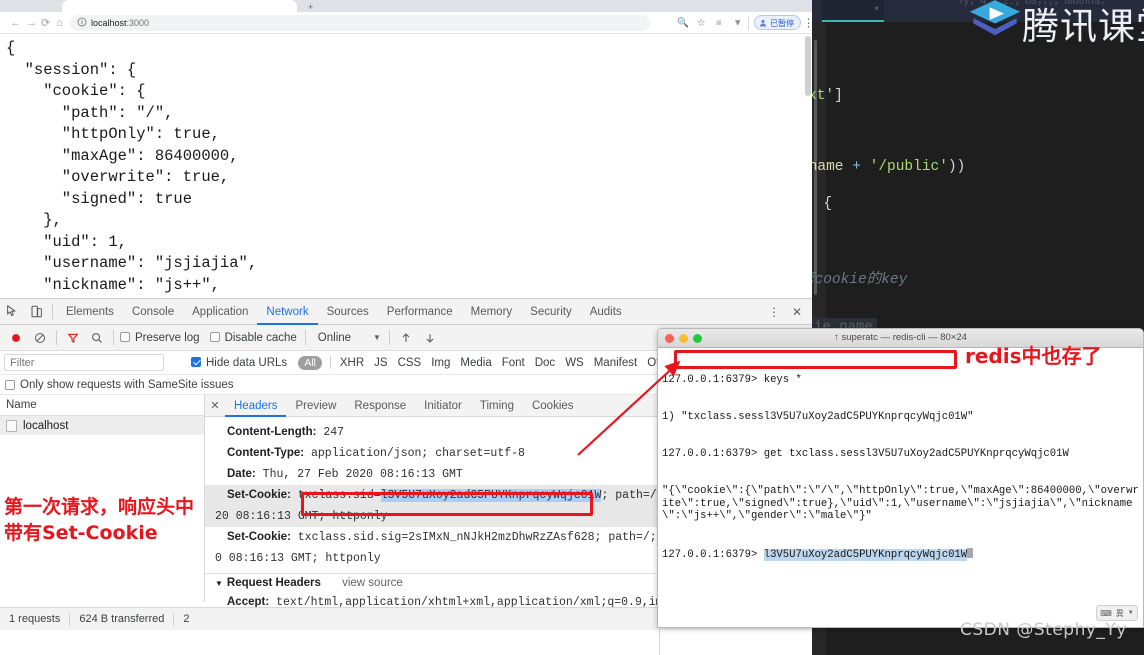 The width and height of the screenshot is (1144, 655). Describe the element at coordinates (777, 22) in the screenshot. I see `profile-paused-badge: 已暂停` at that location.